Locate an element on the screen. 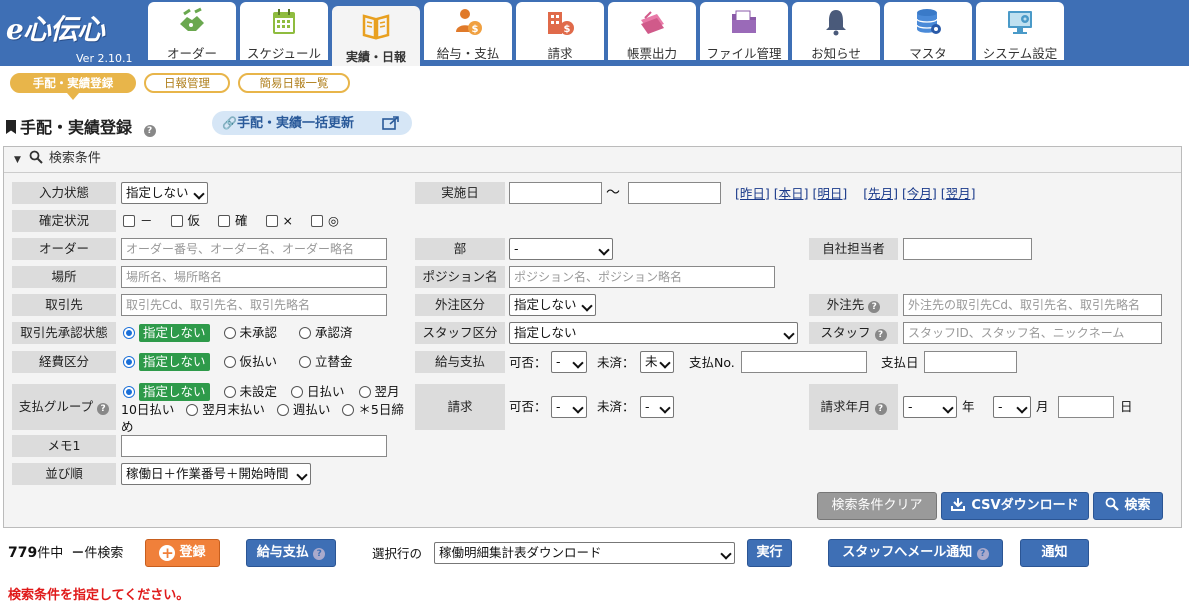  radio-reimbursement: 立替金 is located at coordinates (326, 361).